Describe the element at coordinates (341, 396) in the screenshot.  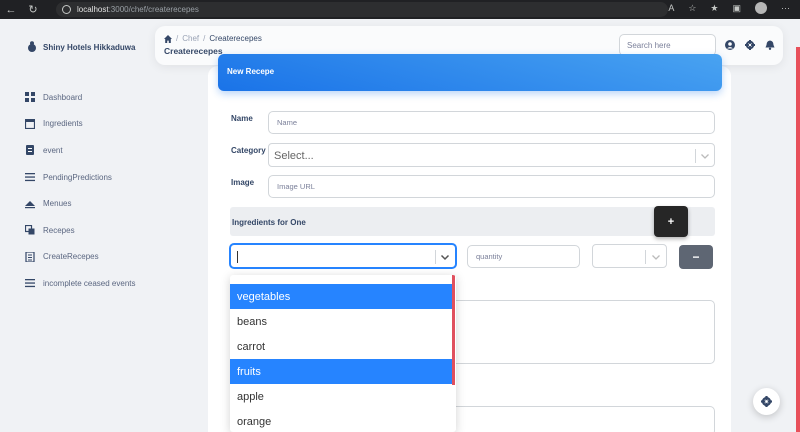
I see `dropdown-option: apple` at that location.